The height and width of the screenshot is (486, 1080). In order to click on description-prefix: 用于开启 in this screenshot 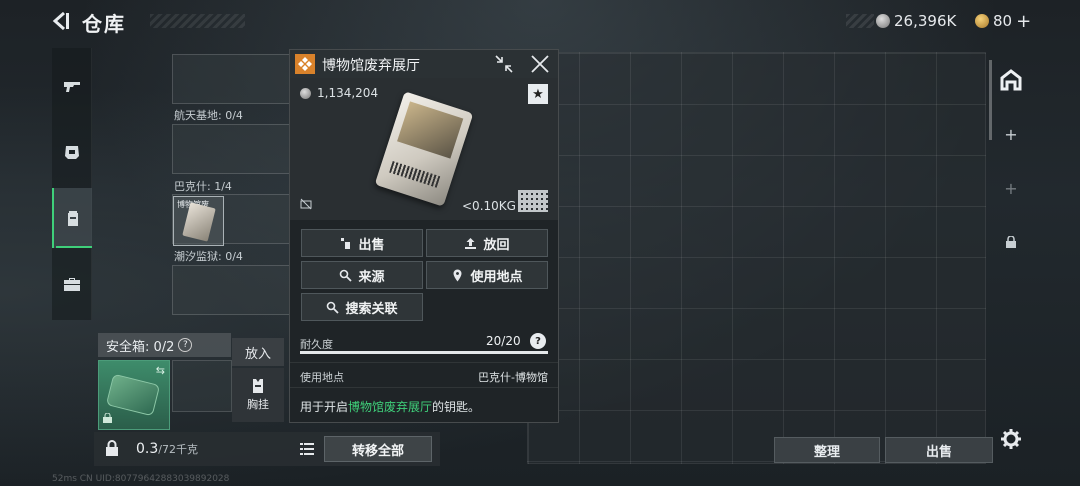, I will do `click(324, 407)`.